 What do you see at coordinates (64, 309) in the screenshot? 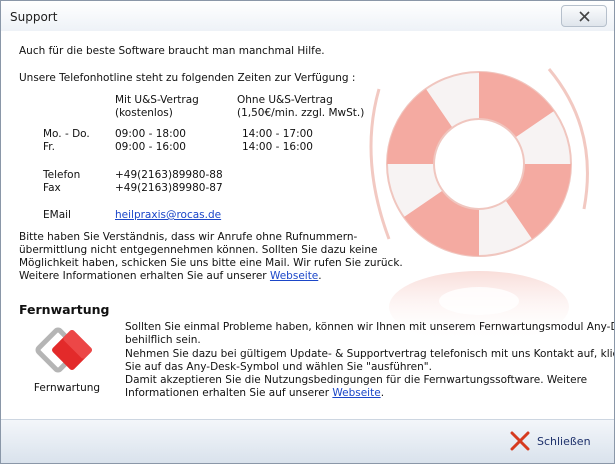
I see `remote-heading: Fernwartung` at bounding box center [64, 309].